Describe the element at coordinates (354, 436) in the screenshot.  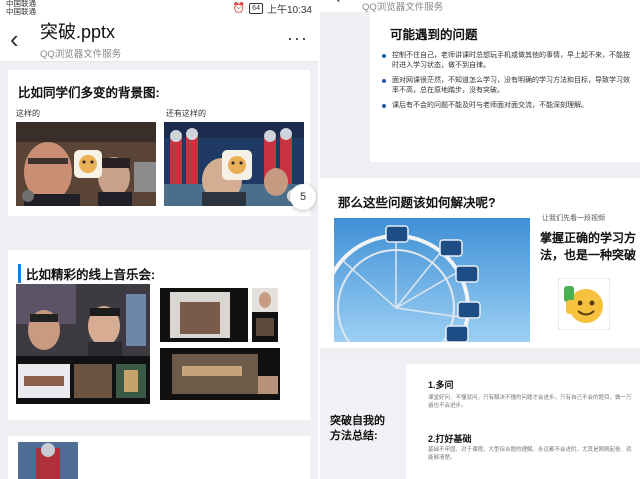
I see `summary-title-line-2: 方法总结:` at that location.